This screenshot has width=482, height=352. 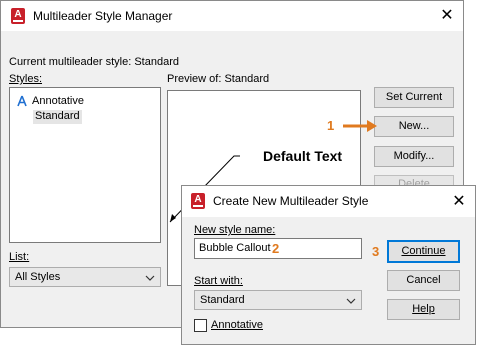 What do you see at coordinates (85, 165) in the screenshot?
I see `styles-list: Annotative Standard` at bounding box center [85, 165].